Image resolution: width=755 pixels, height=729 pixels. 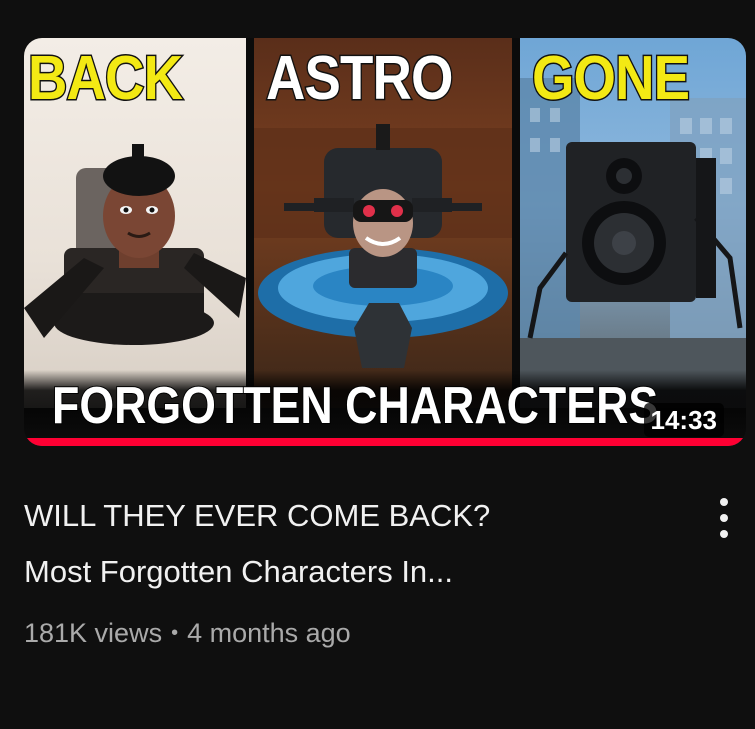 I want to click on upload-age: 4 months ago, so click(x=269, y=633).